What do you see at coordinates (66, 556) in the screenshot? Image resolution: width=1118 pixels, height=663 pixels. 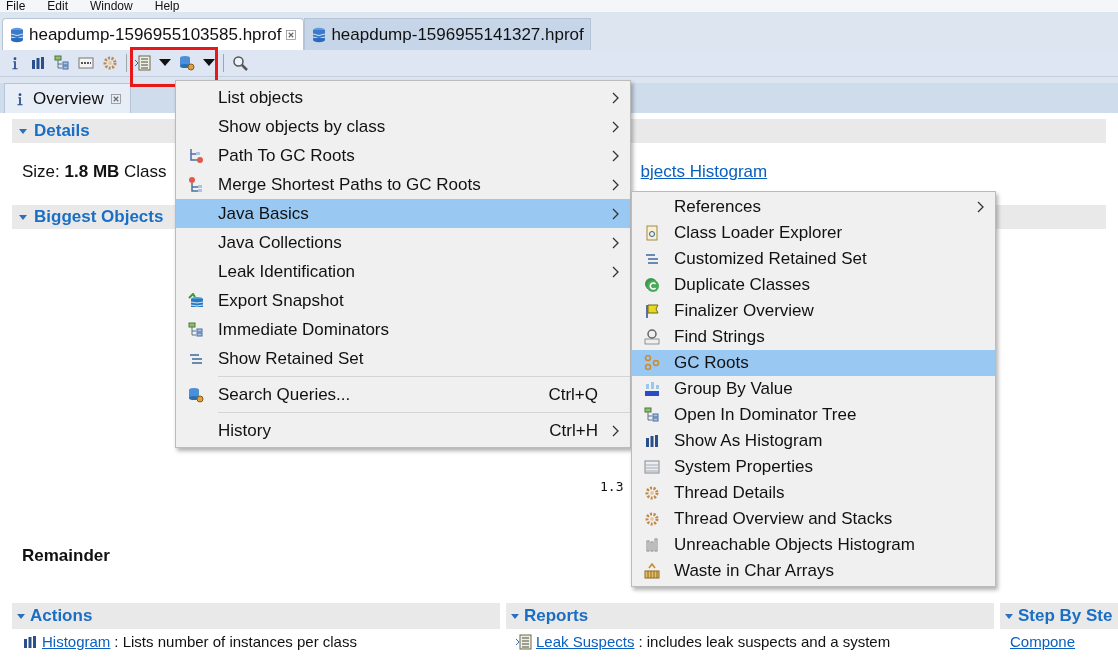 I see `legend-label: Remainder` at bounding box center [66, 556].